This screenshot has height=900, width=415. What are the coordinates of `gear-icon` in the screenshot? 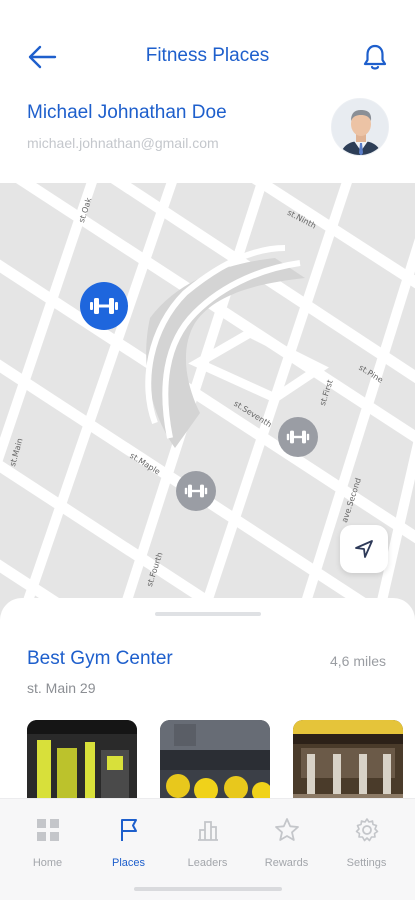 It's located at (367, 830).